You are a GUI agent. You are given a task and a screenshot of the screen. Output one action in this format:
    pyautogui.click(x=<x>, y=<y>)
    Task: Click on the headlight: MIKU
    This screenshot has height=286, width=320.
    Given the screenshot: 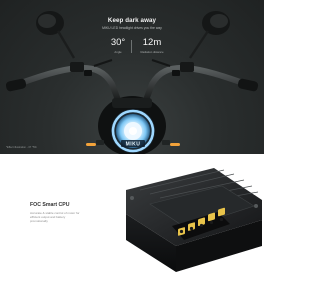 What is the action you would take?
    pyautogui.click(x=133, y=125)
    